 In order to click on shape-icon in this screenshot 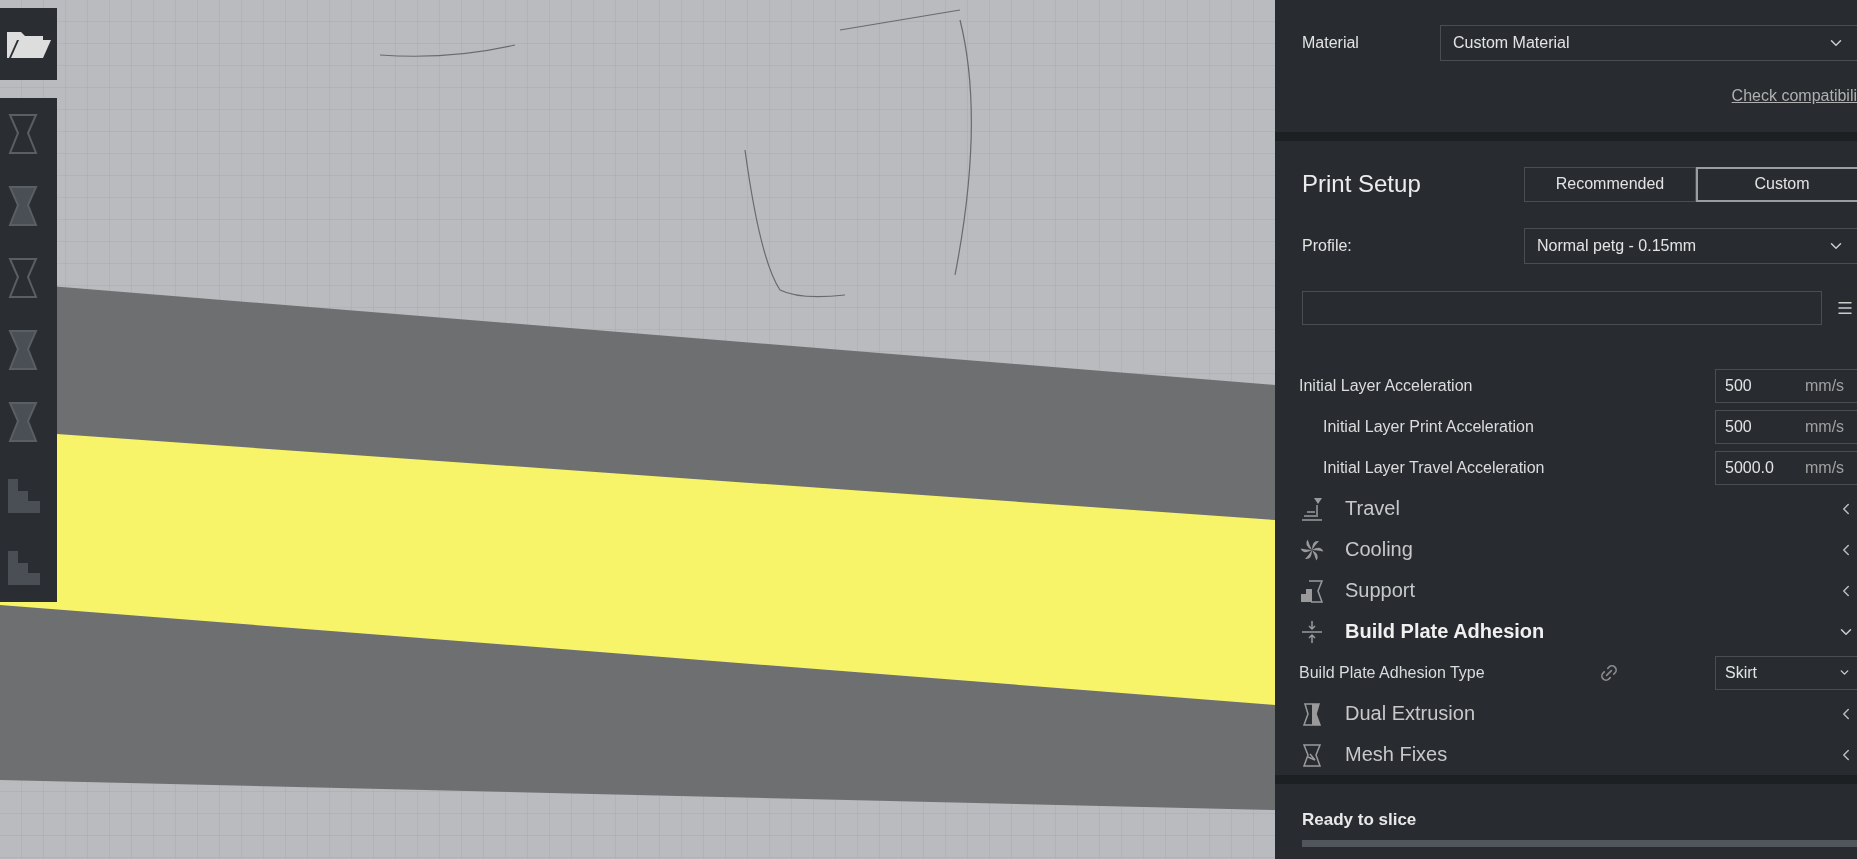, I will do `click(1312, 590)`.